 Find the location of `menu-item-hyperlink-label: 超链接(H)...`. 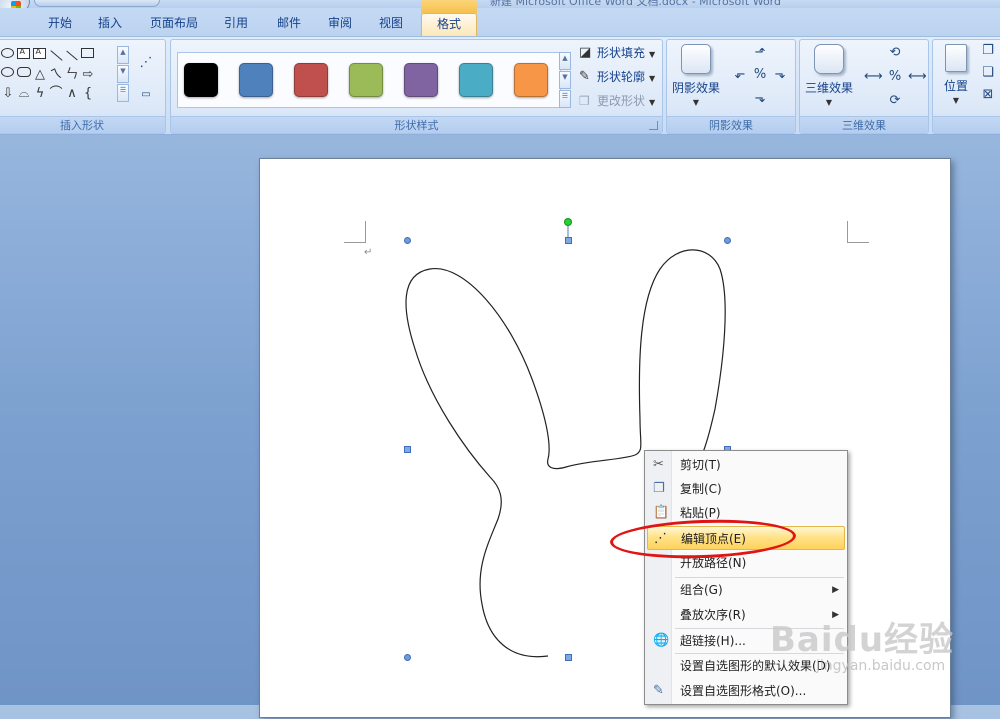

menu-item-hyperlink-label: 超链接(H)... is located at coordinates (713, 641).